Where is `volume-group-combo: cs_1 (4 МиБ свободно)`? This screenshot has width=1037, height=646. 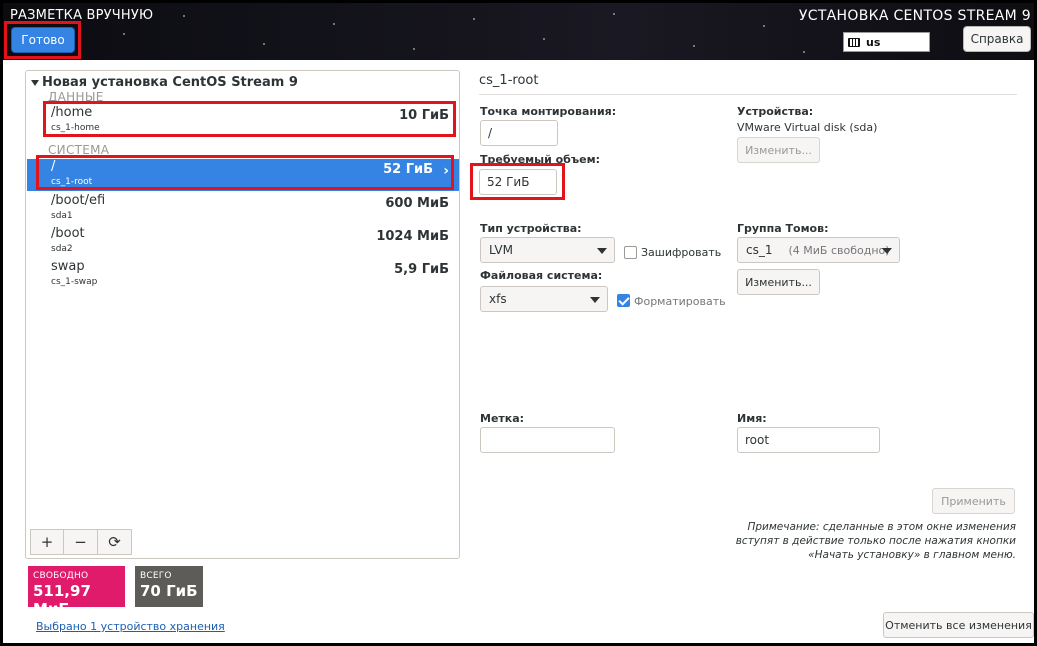 volume-group-combo: cs_1 (4 МиБ свободно) is located at coordinates (818, 250).